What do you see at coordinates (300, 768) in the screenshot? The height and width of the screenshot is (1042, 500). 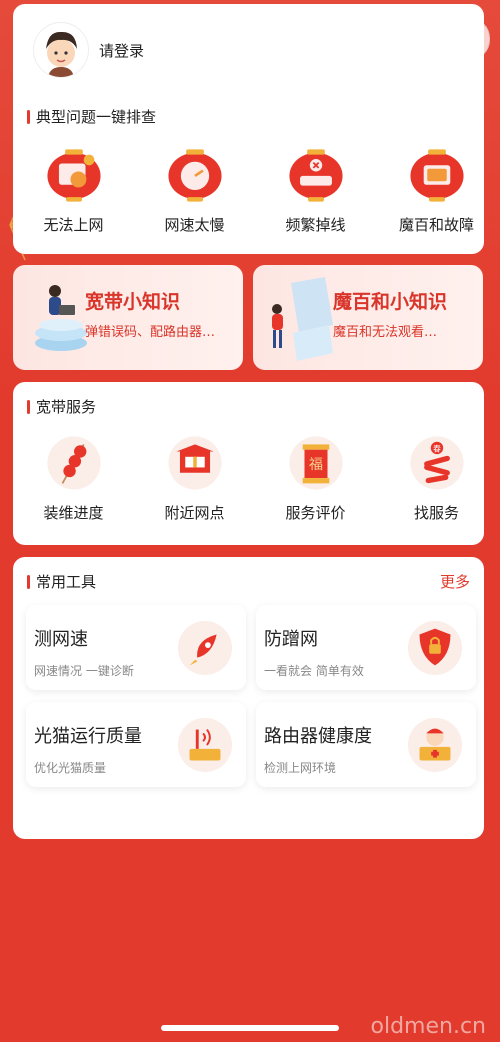 I see `tool-subtitle: 检测上网环境` at bounding box center [300, 768].